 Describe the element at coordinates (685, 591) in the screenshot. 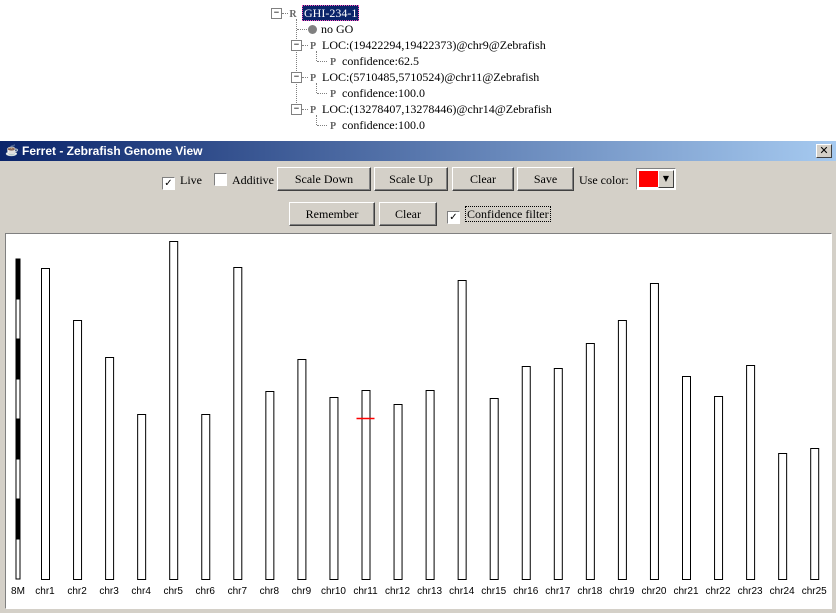

I see `chromosome-label: chr21` at that location.